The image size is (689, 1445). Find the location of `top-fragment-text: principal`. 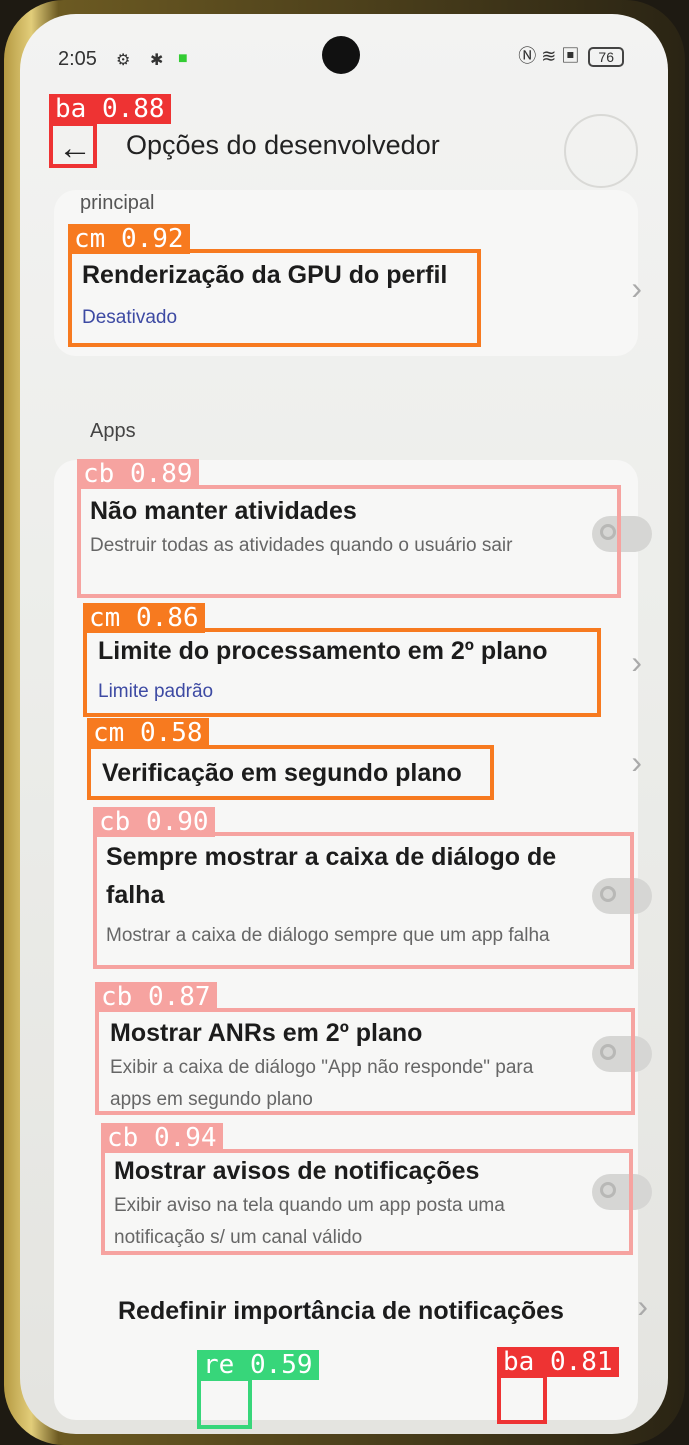

top-fragment-text: principal is located at coordinates (117, 203).